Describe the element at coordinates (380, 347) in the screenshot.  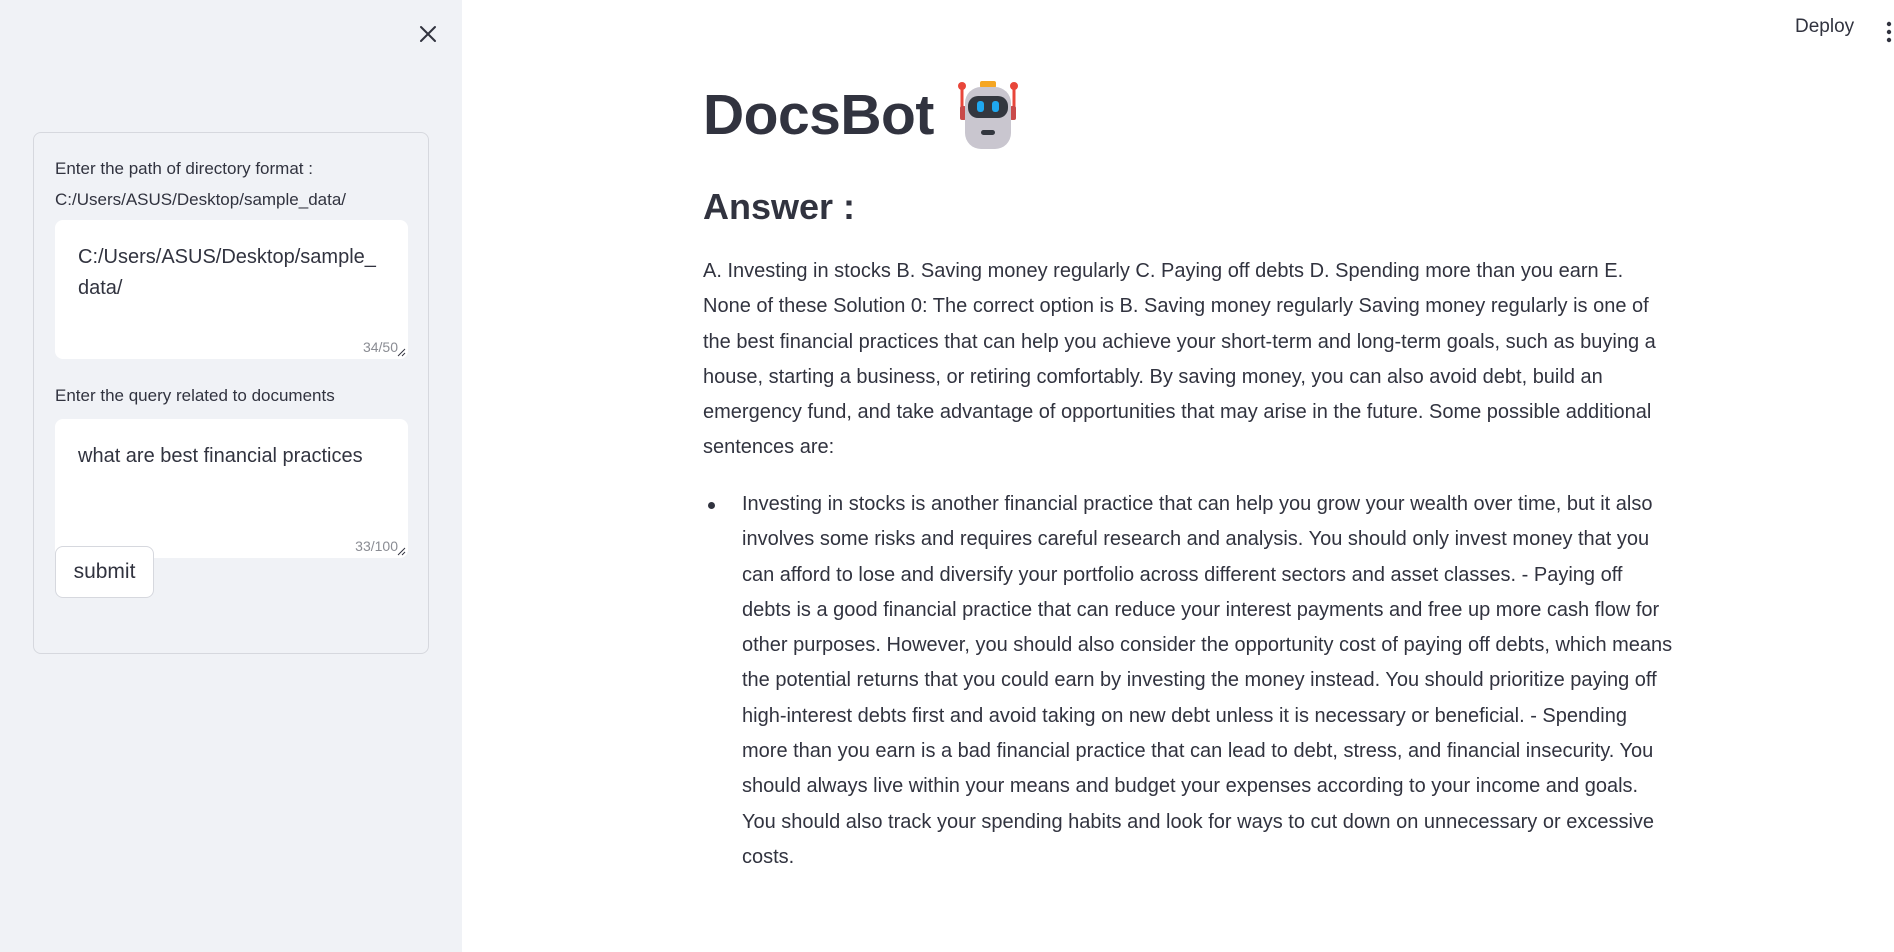
I see `directory-char-counter: 34/50` at that location.